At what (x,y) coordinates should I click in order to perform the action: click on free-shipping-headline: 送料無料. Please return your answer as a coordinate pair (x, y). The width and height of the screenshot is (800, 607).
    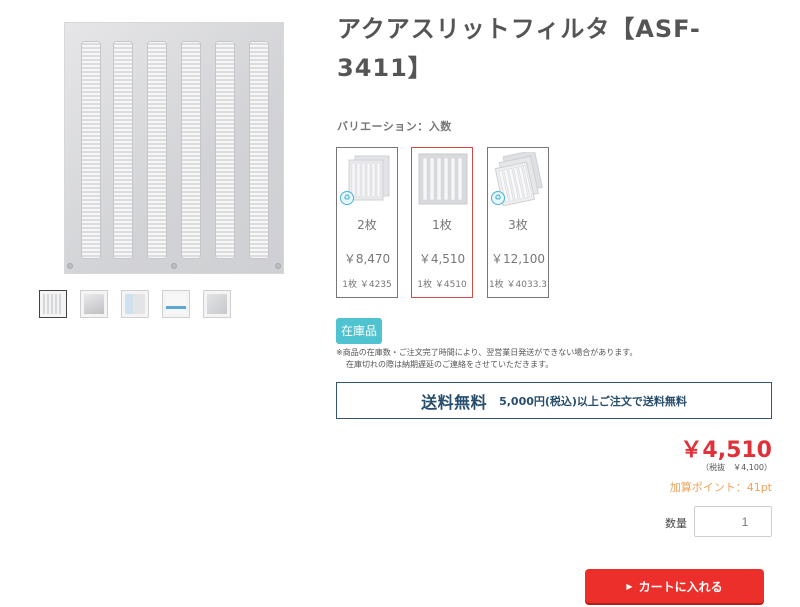
    Looking at the image, I should click on (454, 402).